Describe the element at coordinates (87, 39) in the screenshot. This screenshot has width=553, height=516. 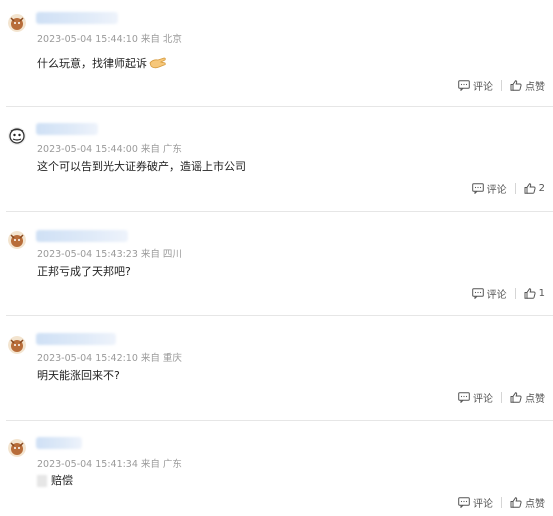
I see `comment-timestamp: 2023-05-04 15:44:10` at that location.